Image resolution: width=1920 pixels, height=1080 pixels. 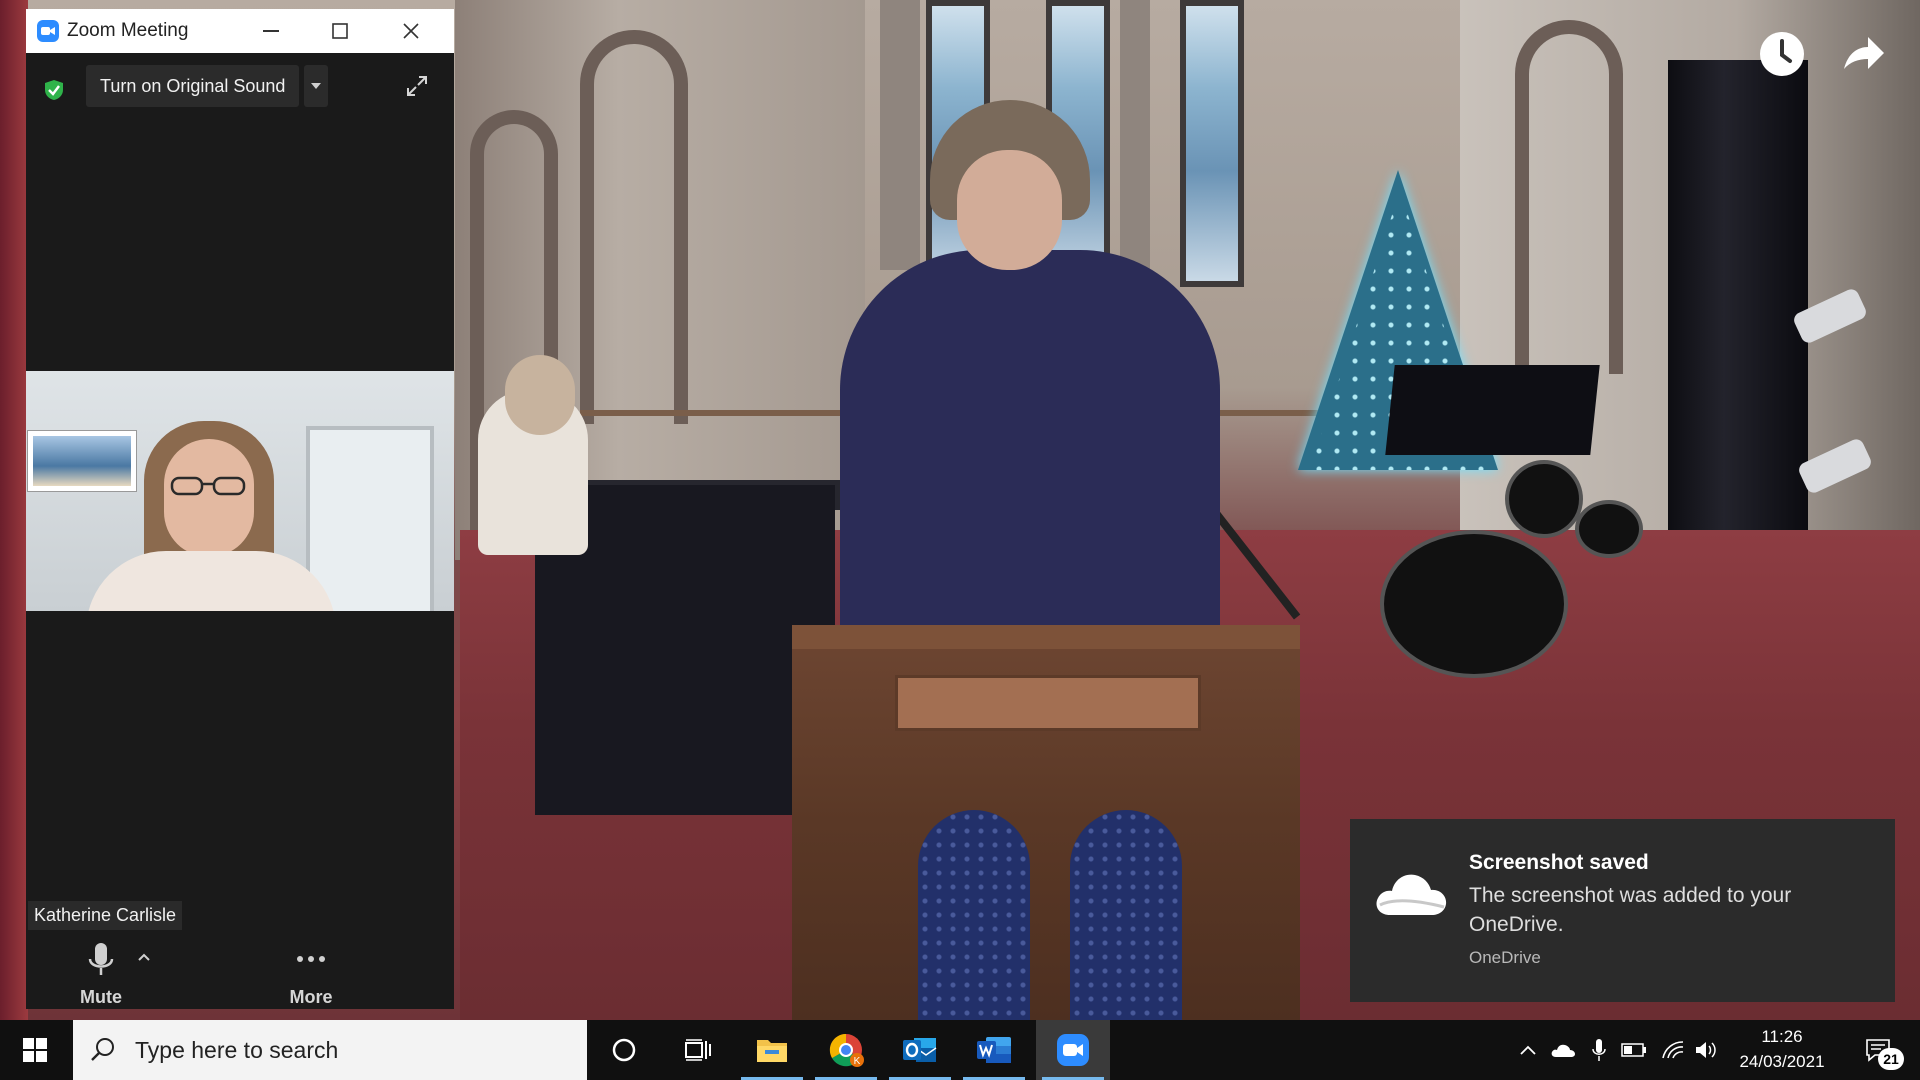 I want to click on participant-name-label: Katherine Carlisle, so click(x=105, y=915).